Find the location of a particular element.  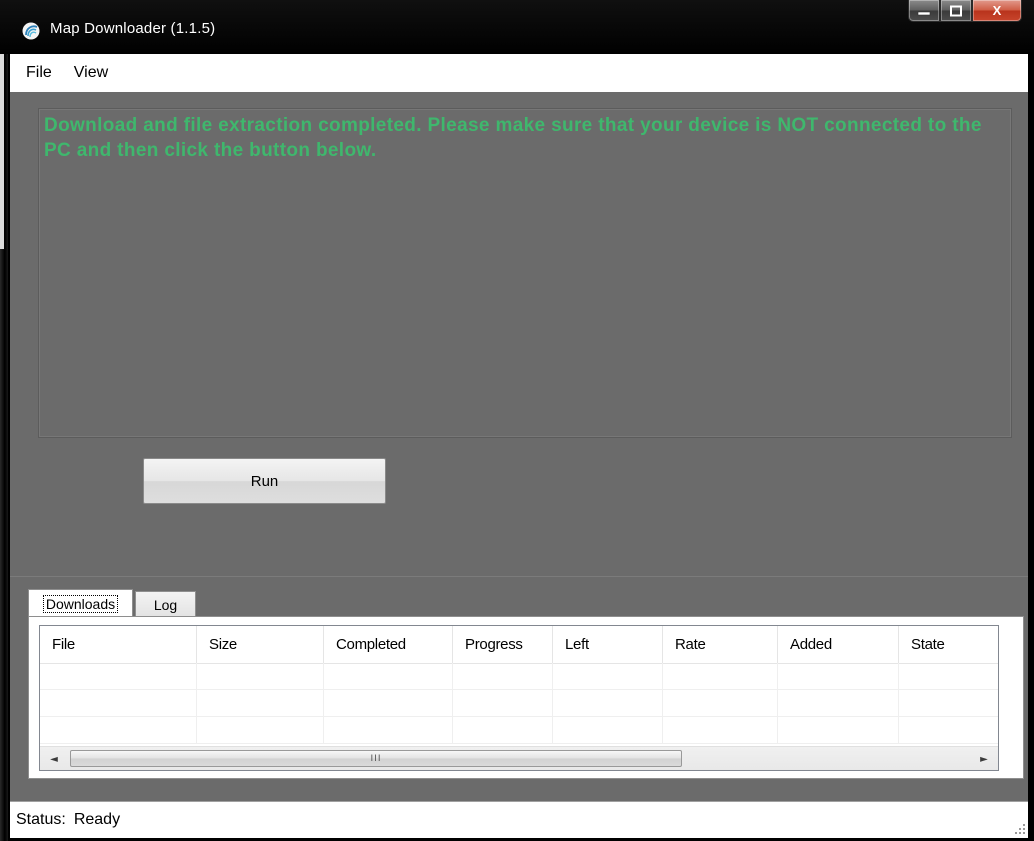

column-header-rate: Rate is located at coordinates (720, 644).